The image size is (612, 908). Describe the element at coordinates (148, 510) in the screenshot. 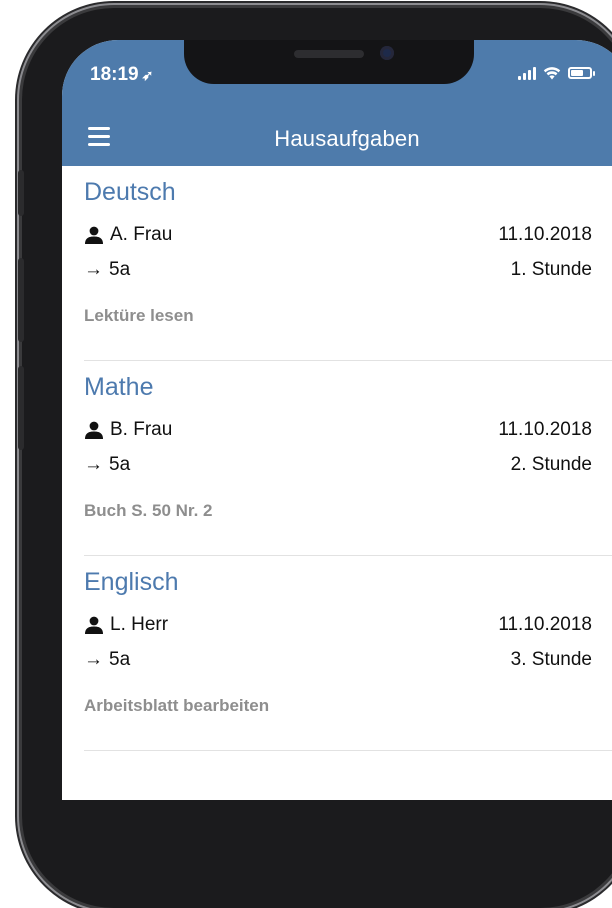

I see `homework-description: Buch S. 50 Nr. 2` at that location.